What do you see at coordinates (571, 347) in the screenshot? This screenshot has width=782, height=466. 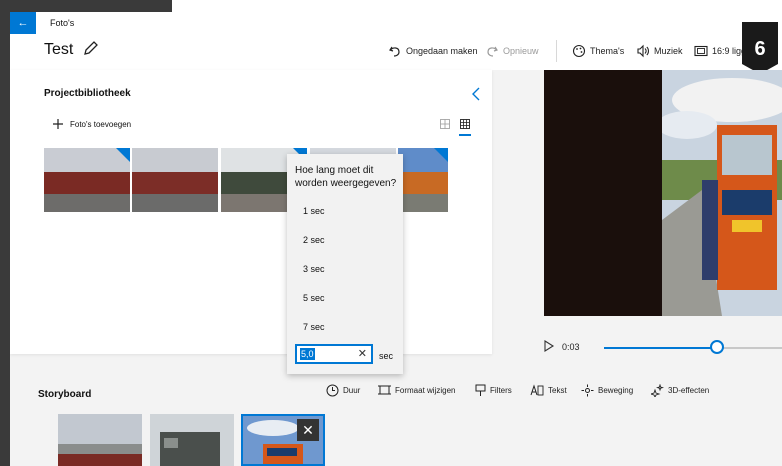 I see `playback-time: 0:03` at bounding box center [571, 347].